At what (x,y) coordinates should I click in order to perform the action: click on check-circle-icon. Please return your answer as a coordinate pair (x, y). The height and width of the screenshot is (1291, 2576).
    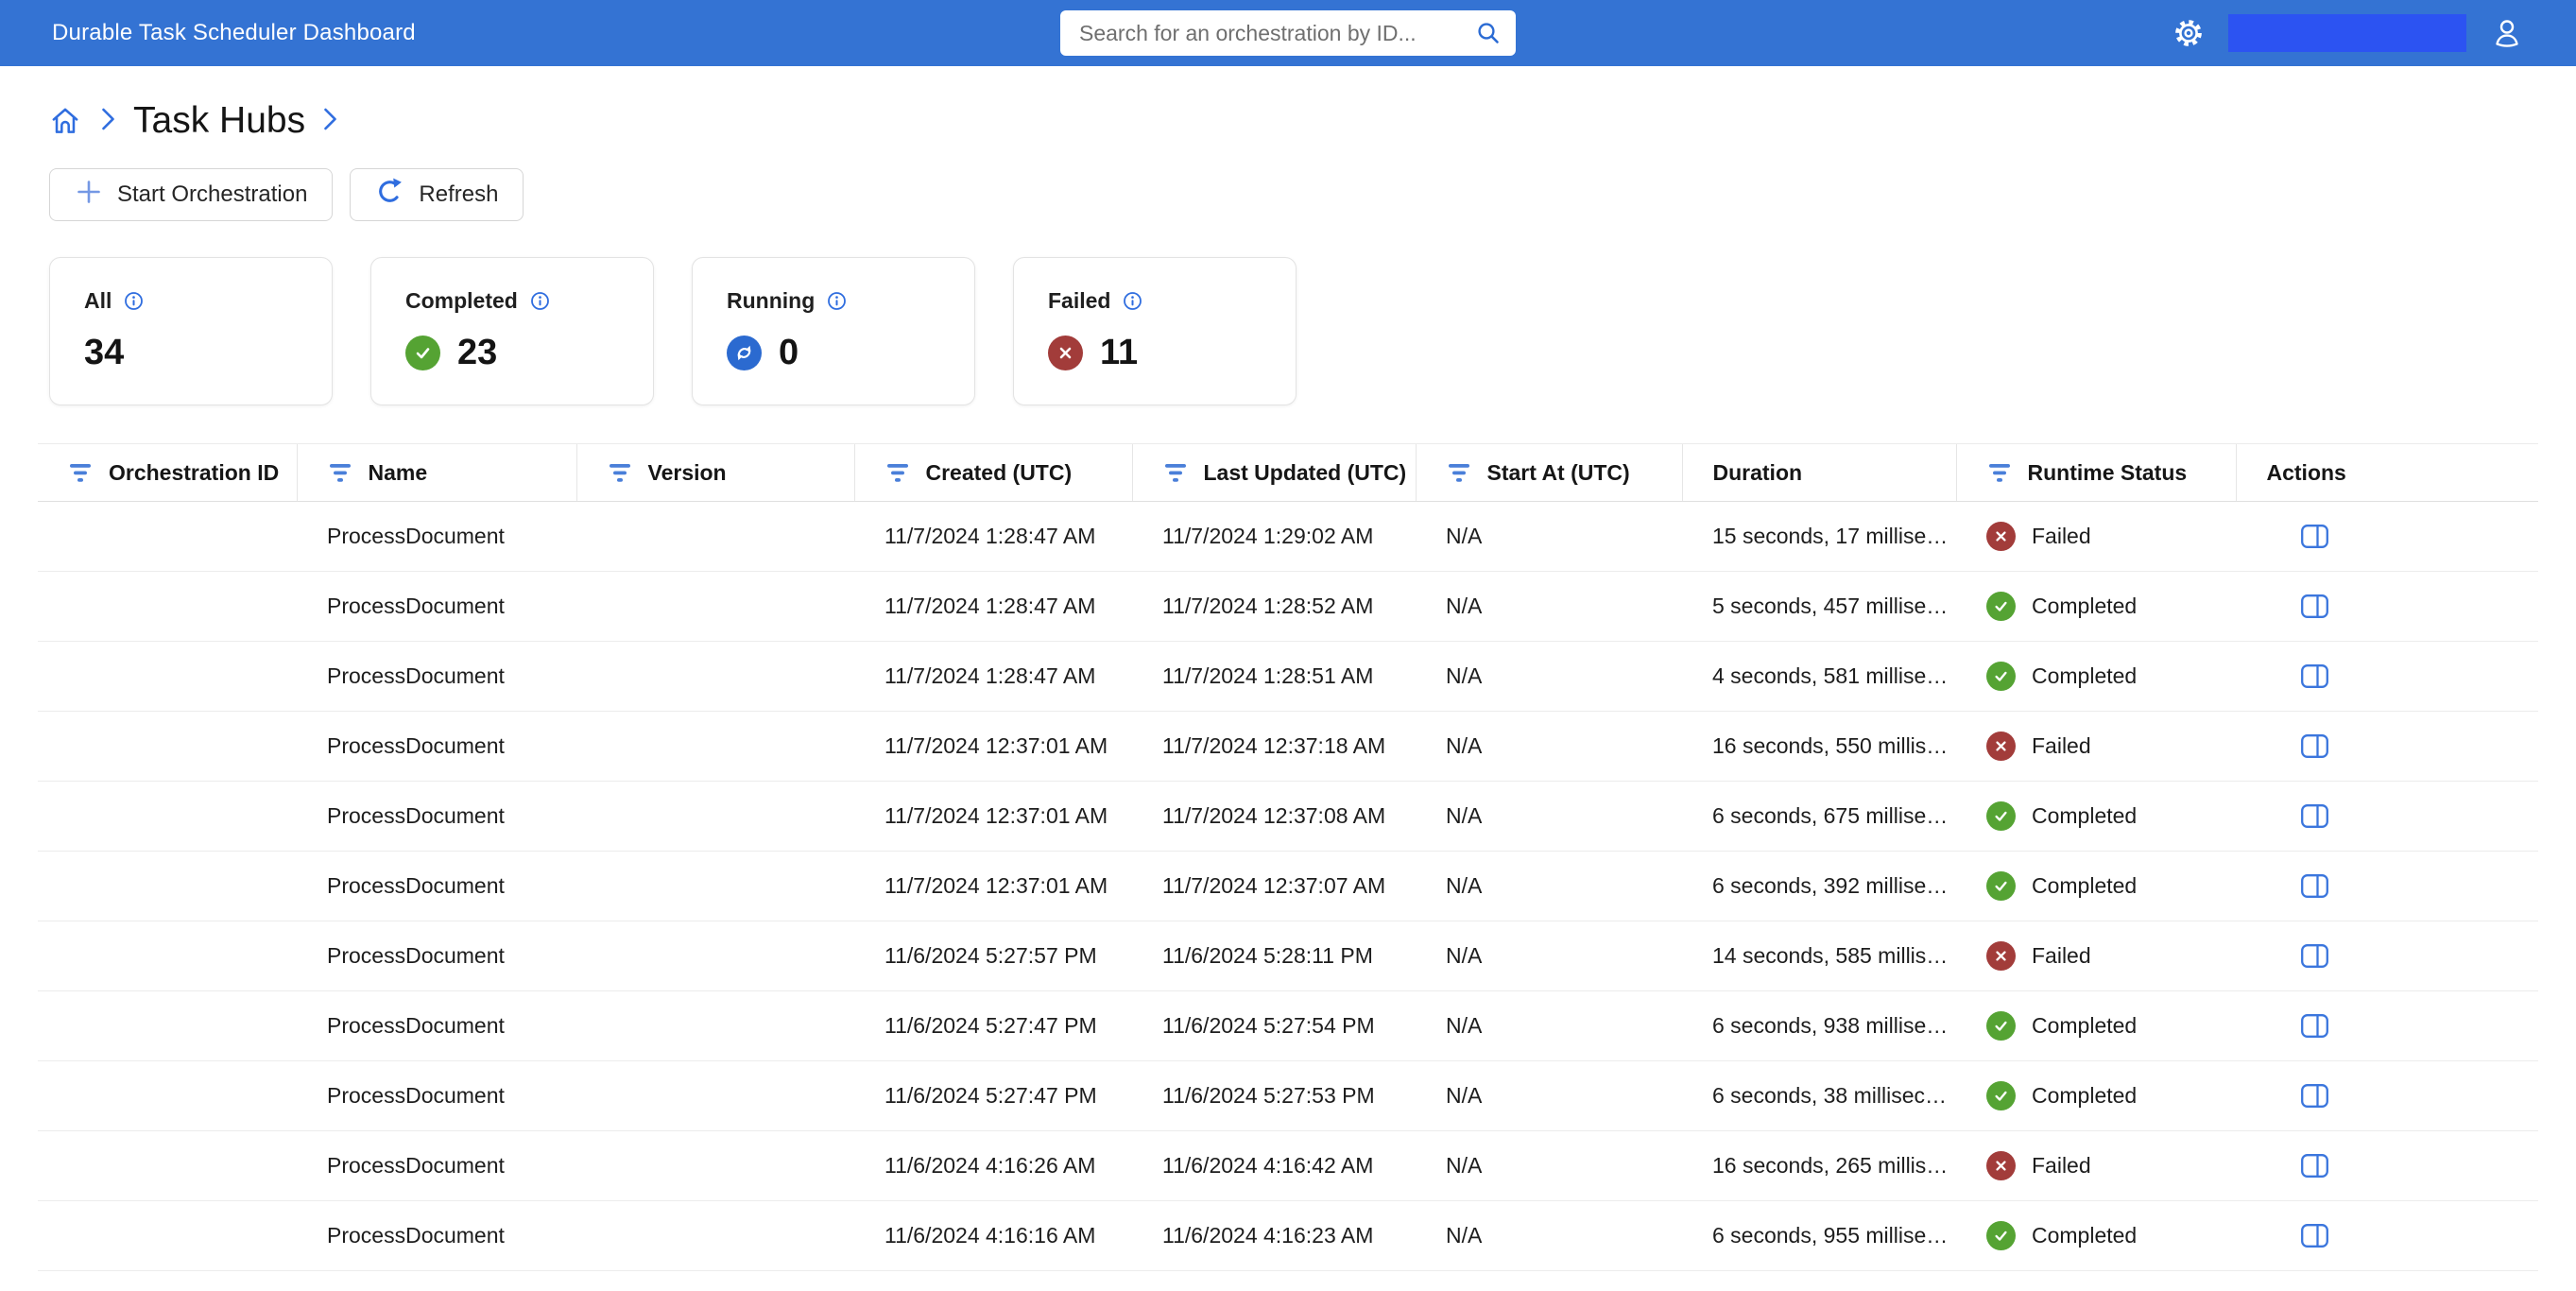
    Looking at the image, I should click on (422, 353).